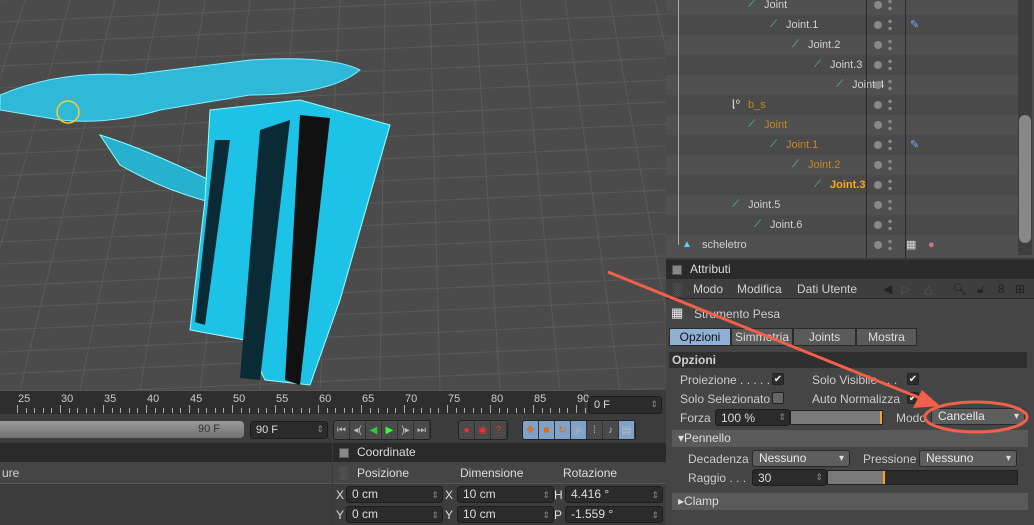  What do you see at coordinates (390, 430) in the screenshot?
I see `play-forward-icon: ▶` at bounding box center [390, 430].